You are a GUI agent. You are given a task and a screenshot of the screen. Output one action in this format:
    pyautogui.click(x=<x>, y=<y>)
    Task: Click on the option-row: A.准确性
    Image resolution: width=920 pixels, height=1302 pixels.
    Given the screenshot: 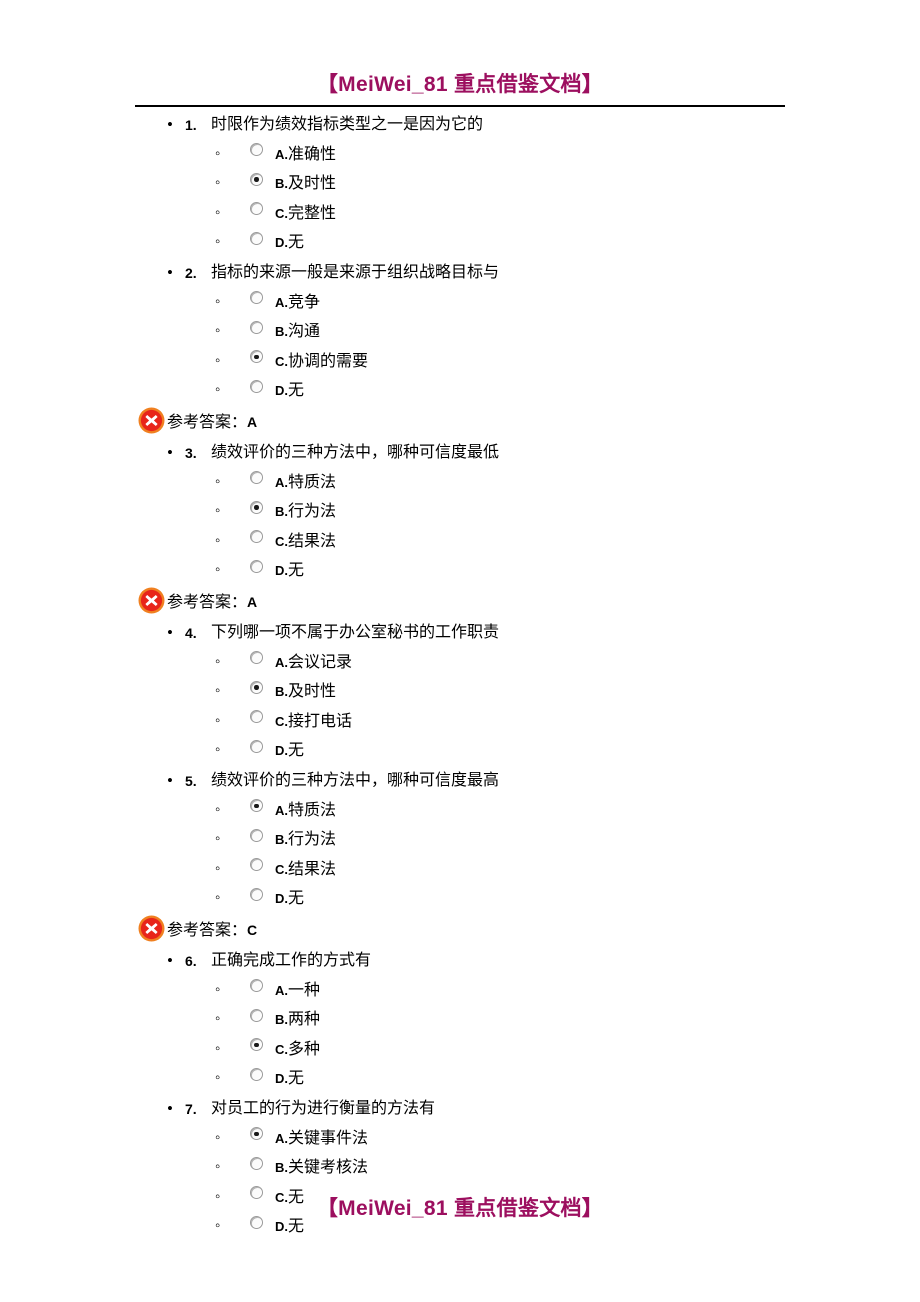 What is the action you would take?
    pyautogui.click(x=460, y=155)
    